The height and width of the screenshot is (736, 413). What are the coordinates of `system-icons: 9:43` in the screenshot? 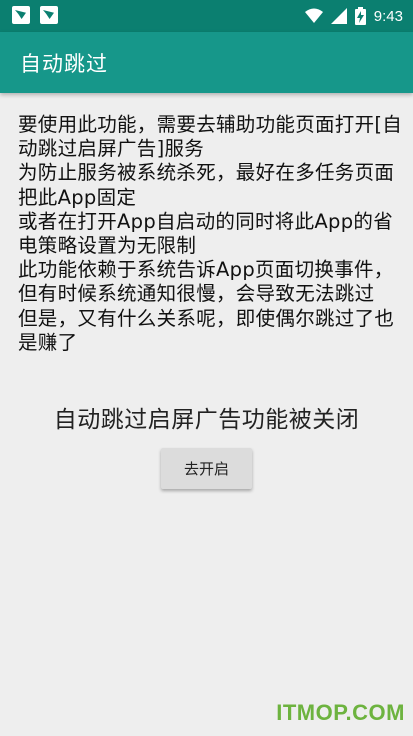 It's located at (353, 16).